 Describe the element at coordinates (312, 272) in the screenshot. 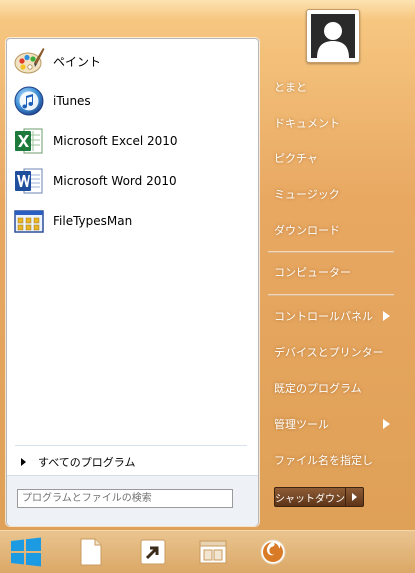

I see `link-label: コンピューター` at that location.